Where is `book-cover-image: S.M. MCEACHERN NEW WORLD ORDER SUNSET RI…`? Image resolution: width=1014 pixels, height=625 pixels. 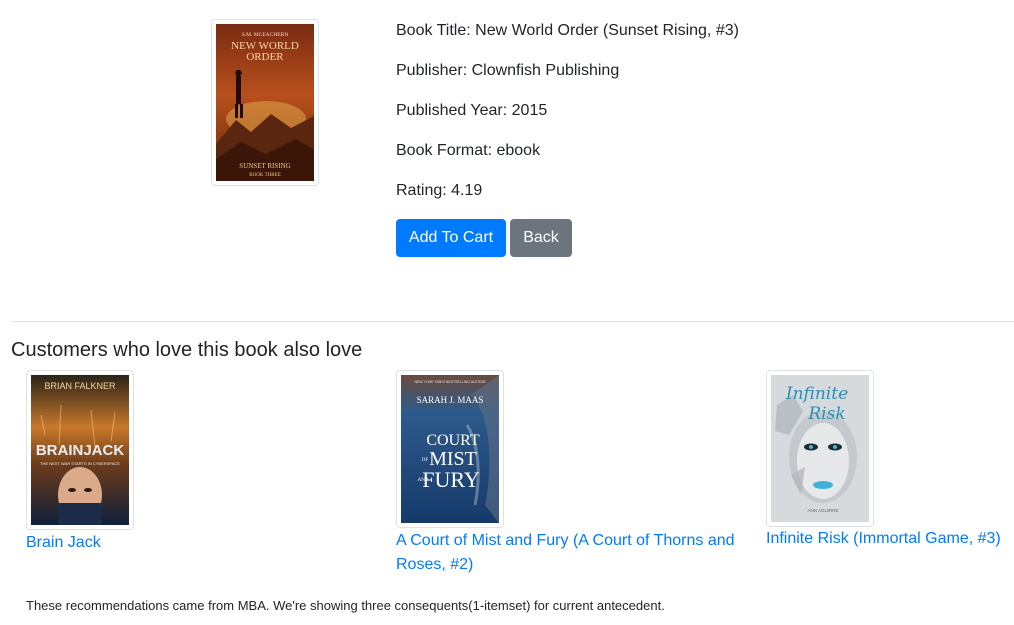 book-cover-image: S.M. MCEACHERN NEW WORLD ORDER SUNSET RI… is located at coordinates (265, 102).